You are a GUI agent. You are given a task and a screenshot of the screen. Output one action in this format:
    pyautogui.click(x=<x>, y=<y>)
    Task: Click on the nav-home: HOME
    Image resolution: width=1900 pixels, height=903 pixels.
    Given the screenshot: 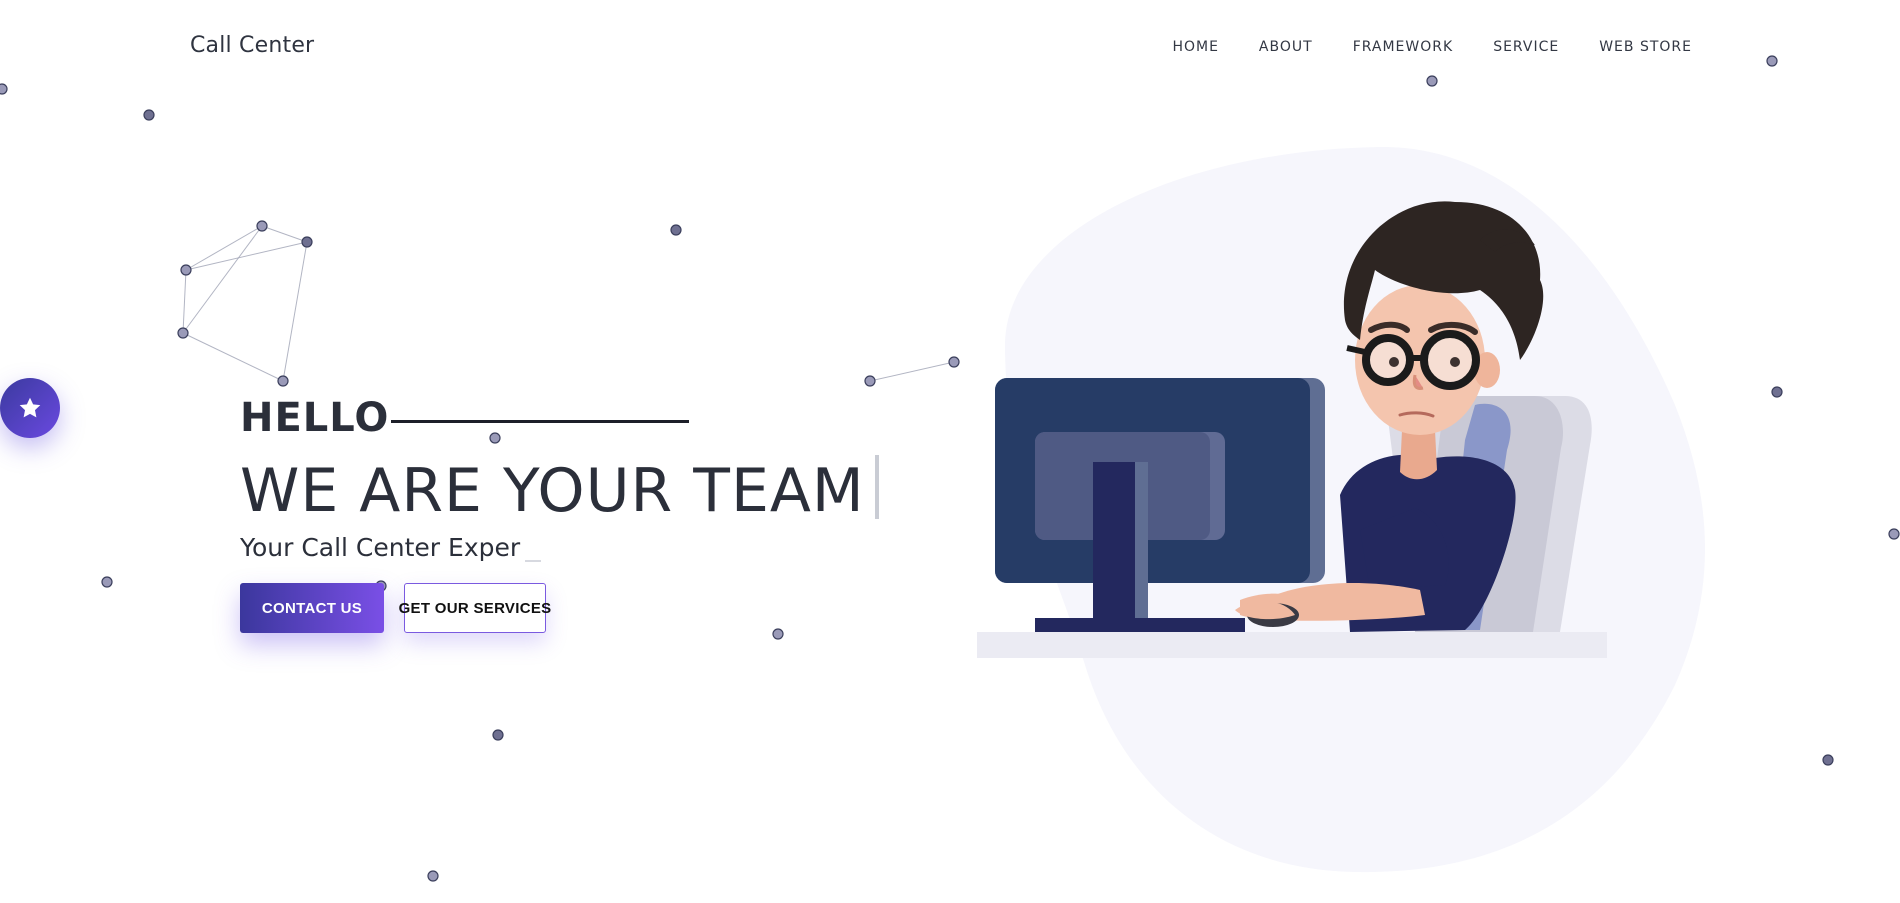 What is the action you would take?
    pyautogui.click(x=1195, y=47)
    